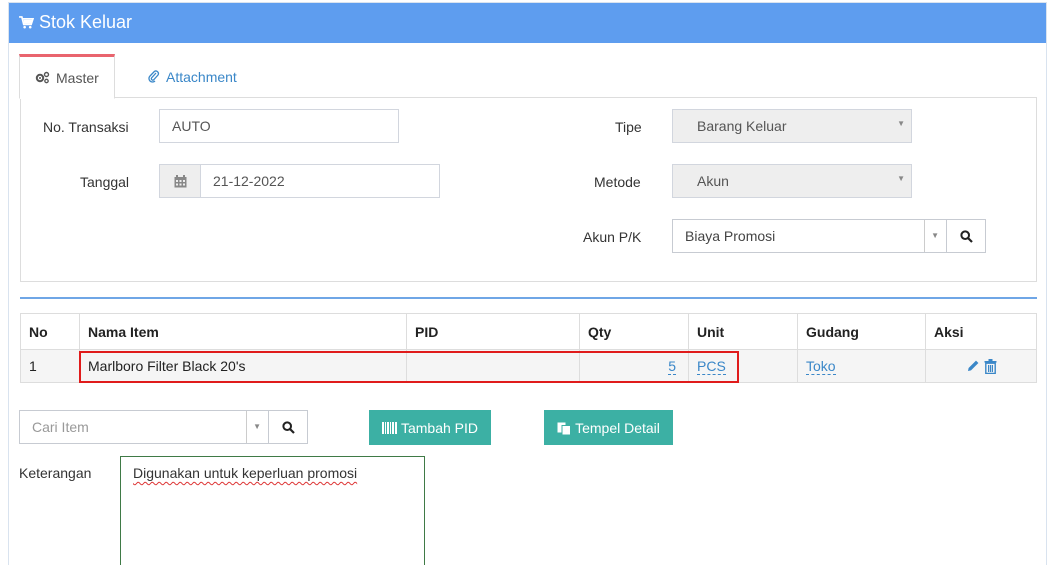 This screenshot has height=565, width=1054. I want to click on metode-select: Akun ▼, so click(792, 181).